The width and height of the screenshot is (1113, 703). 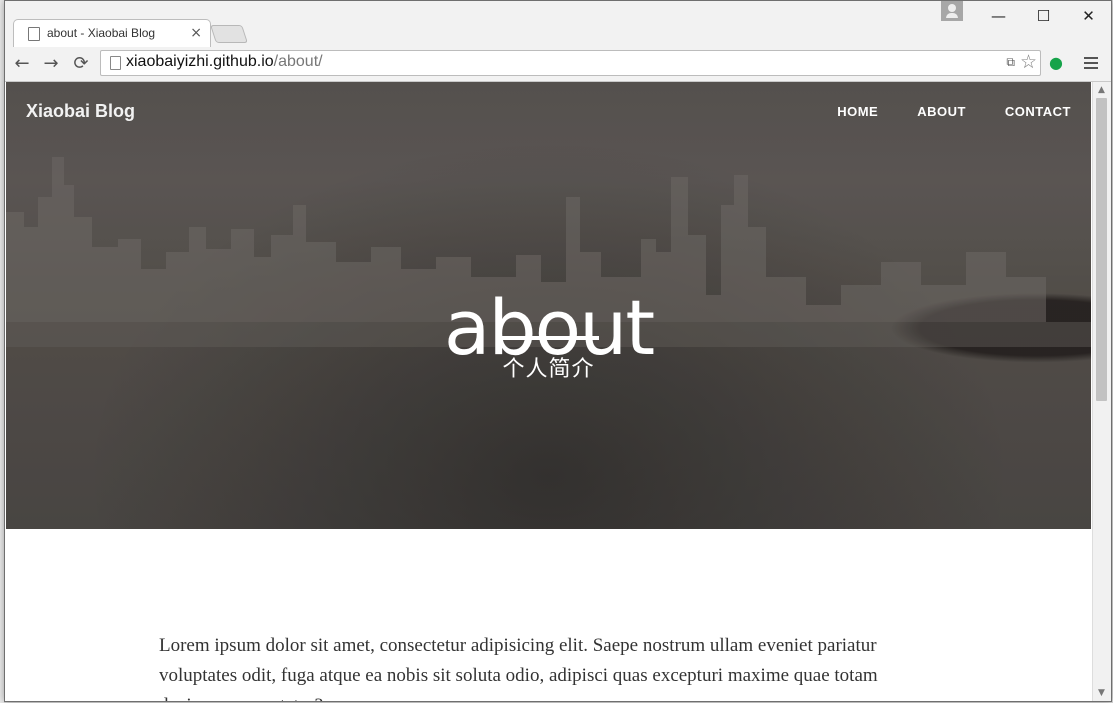 What do you see at coordinates (941, 111) in the screenshot?
I see `nav-link-about: ABOUT` at bounding box center [941, 111].